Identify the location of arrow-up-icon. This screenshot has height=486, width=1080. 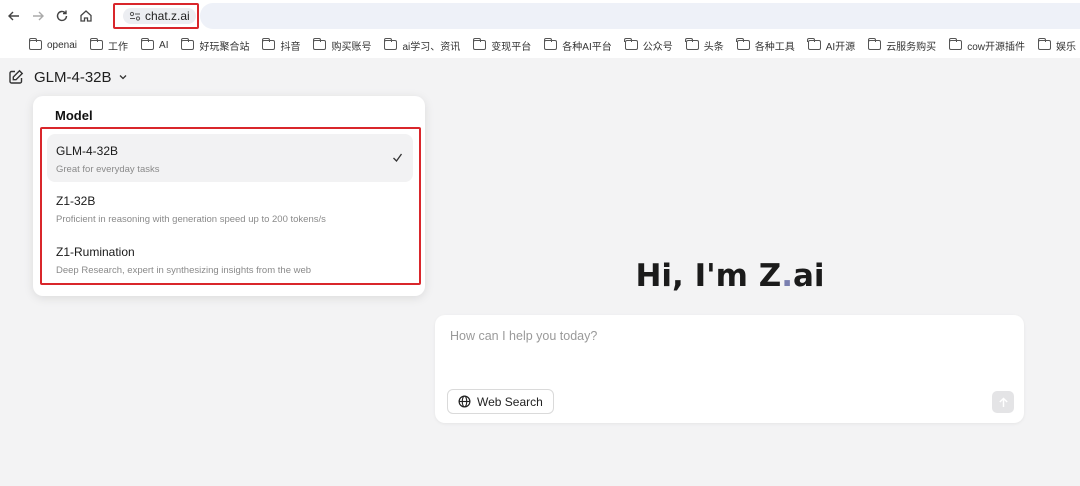
(1003, 402).